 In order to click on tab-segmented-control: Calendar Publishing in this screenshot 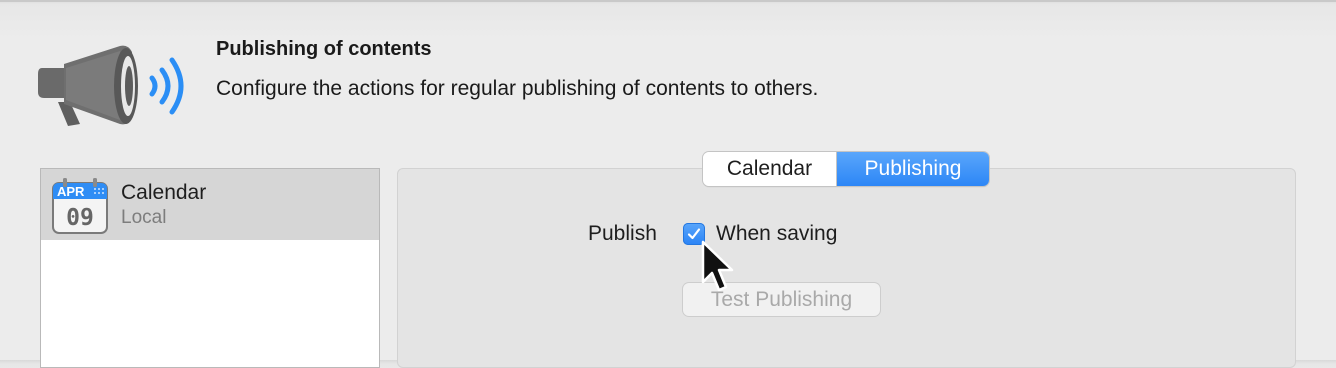, I will do `click(846, 169)`.